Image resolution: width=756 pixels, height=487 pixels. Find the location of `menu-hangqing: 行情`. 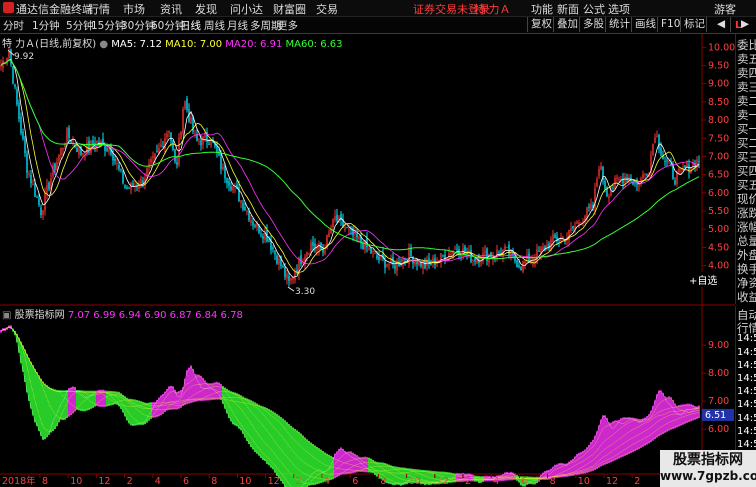

menu-hangqing: 行情 is located at coordinates (99, 9).